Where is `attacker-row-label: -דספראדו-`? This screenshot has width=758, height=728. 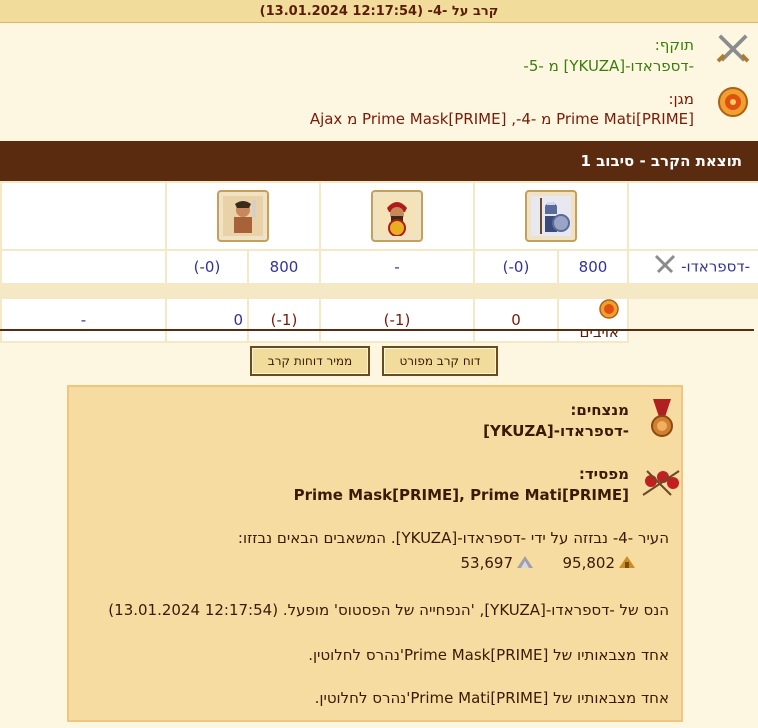
attacker-row-label: -דספראדו- is located at coordinates (692, 267).